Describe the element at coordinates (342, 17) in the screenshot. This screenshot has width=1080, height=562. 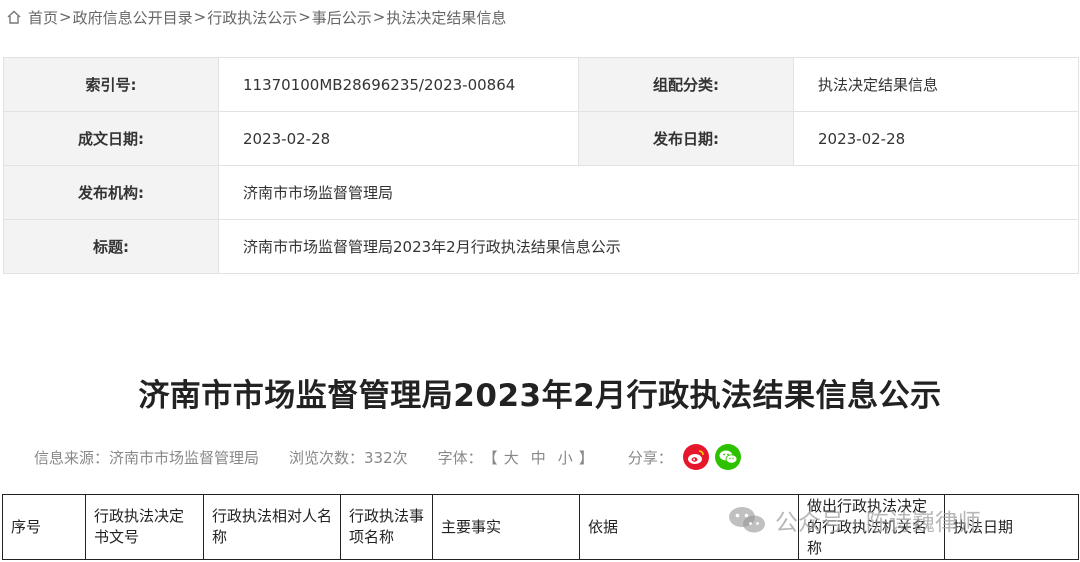
I see `breadcrumb-post-disclosure: 事后公示` at that location.